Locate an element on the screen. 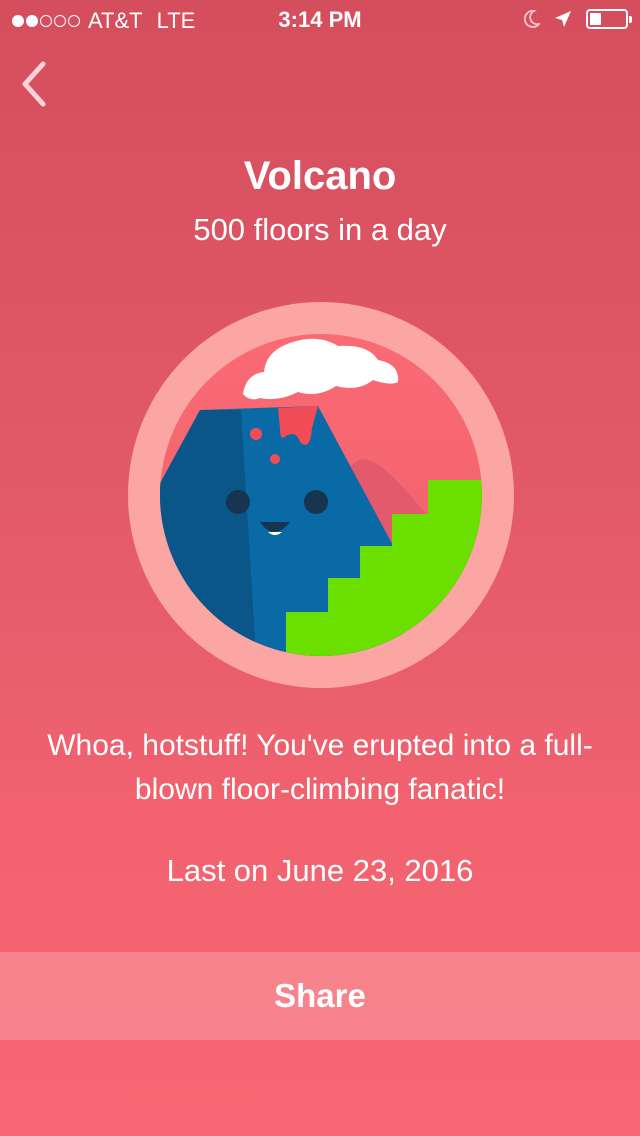 This screenshot has width=640, height=1136. chevron-left-icon is located at coordinates (34, 84).